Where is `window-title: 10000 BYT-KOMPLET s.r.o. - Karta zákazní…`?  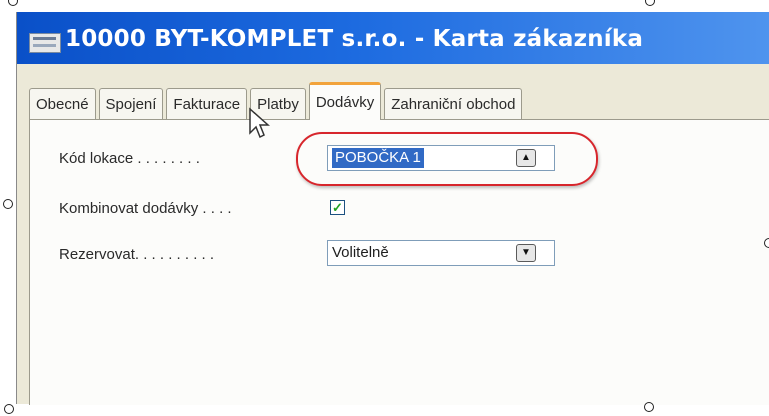 window-title: 10000 BYT-KOMPLET s.r.o. - Karta zákazní… is located at coordinates (354, 39).